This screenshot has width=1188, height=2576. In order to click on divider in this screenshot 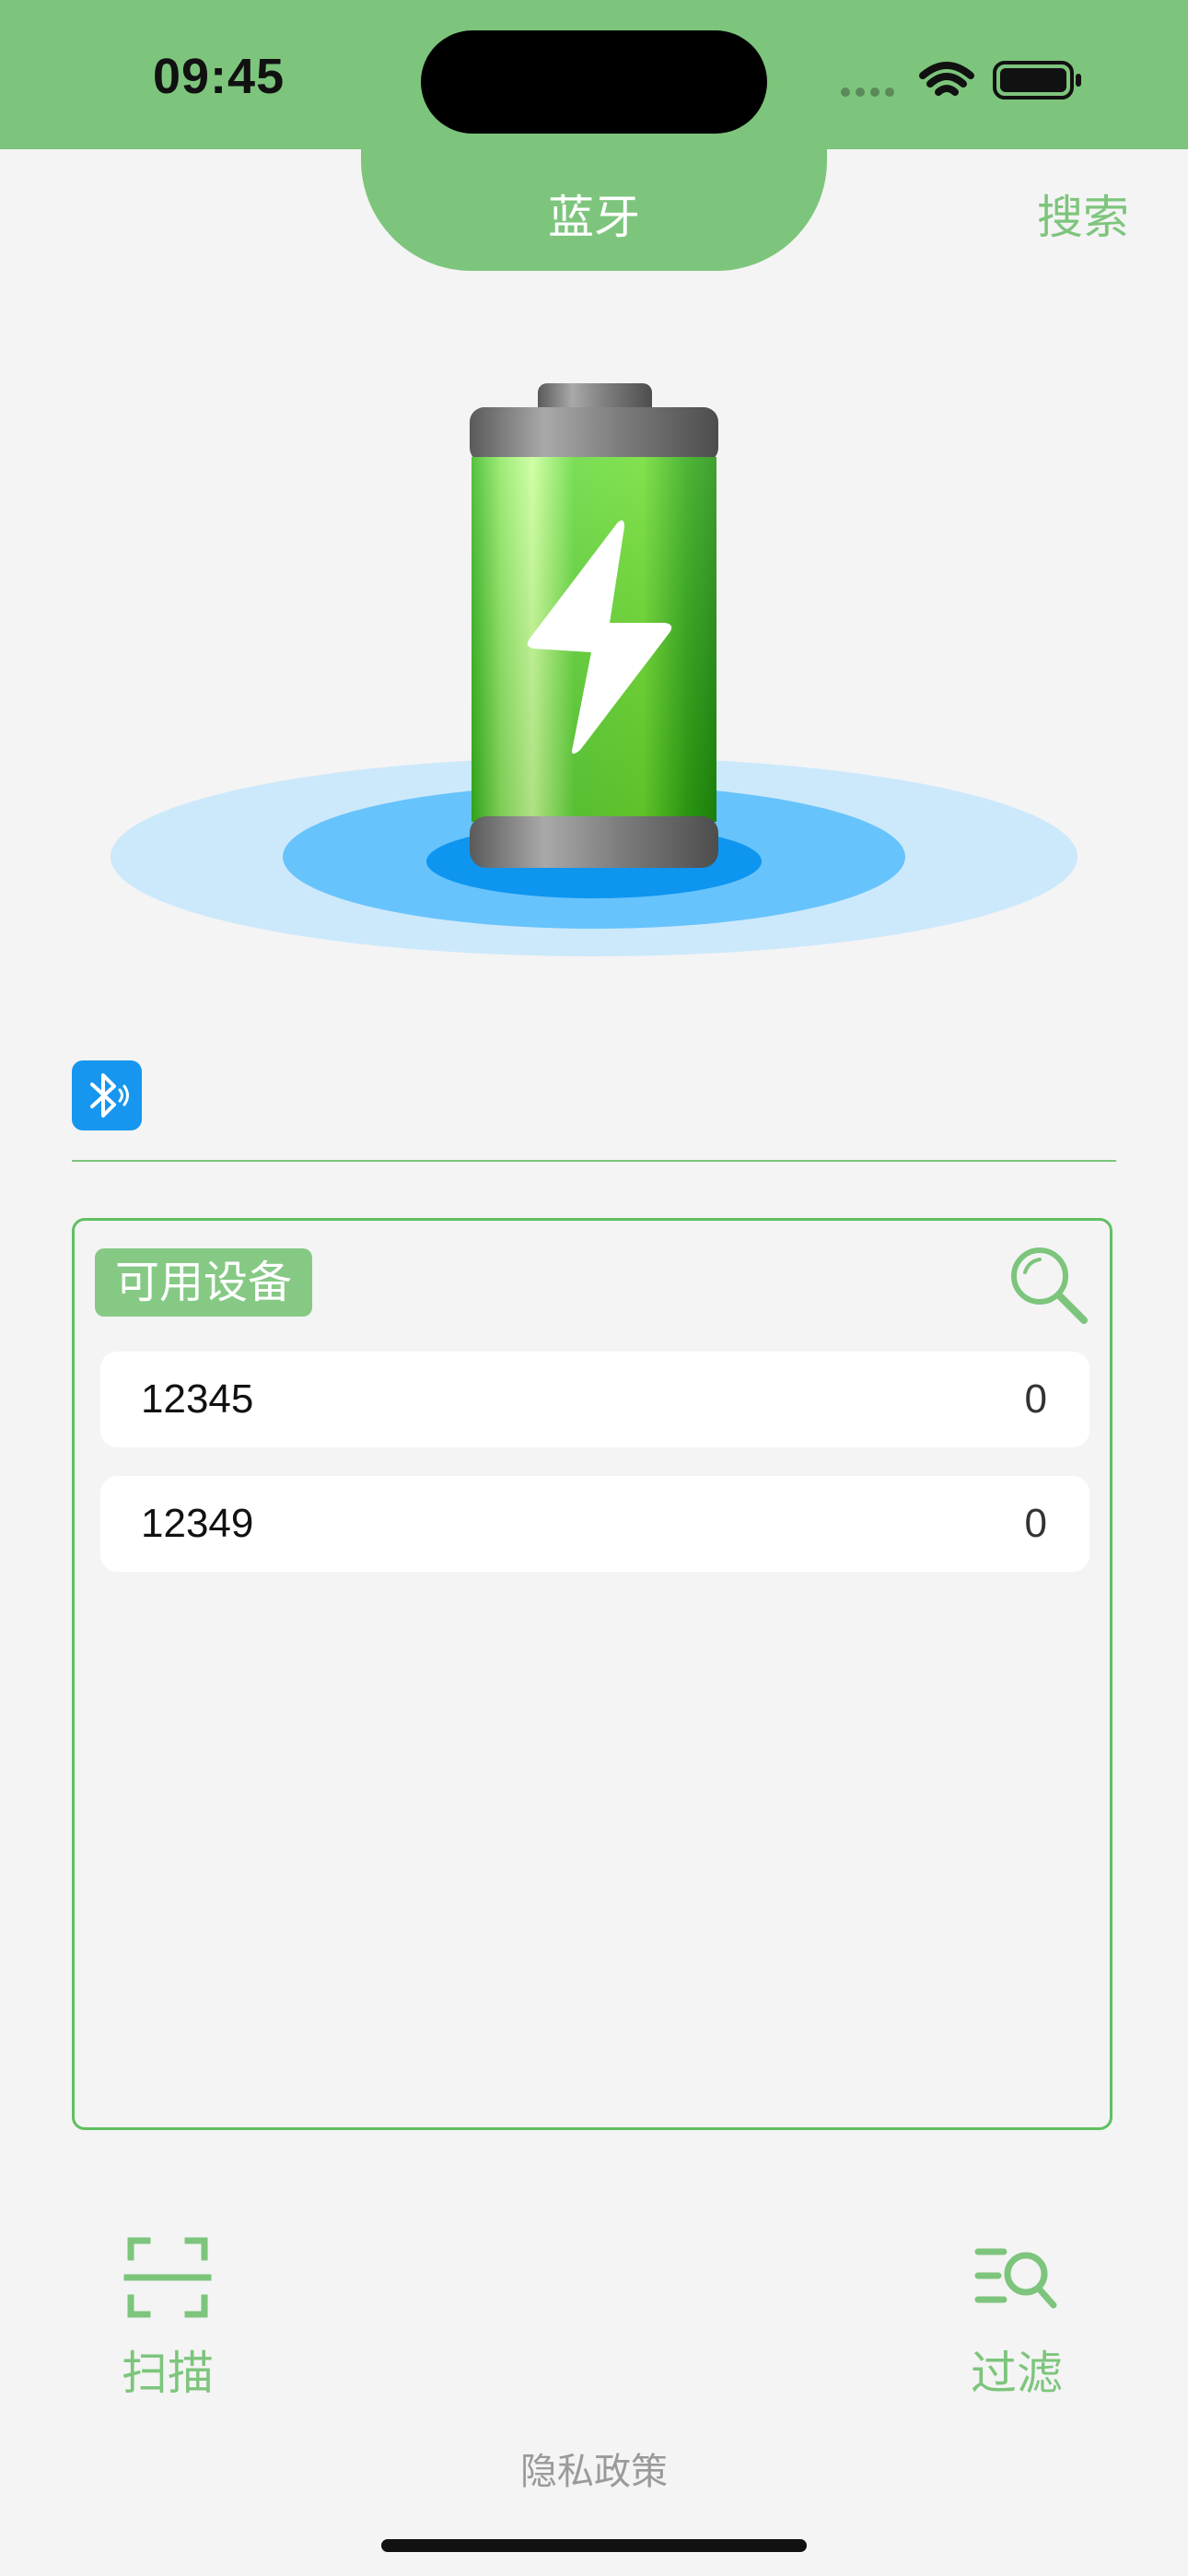, I will do `click(594, 1161)`.